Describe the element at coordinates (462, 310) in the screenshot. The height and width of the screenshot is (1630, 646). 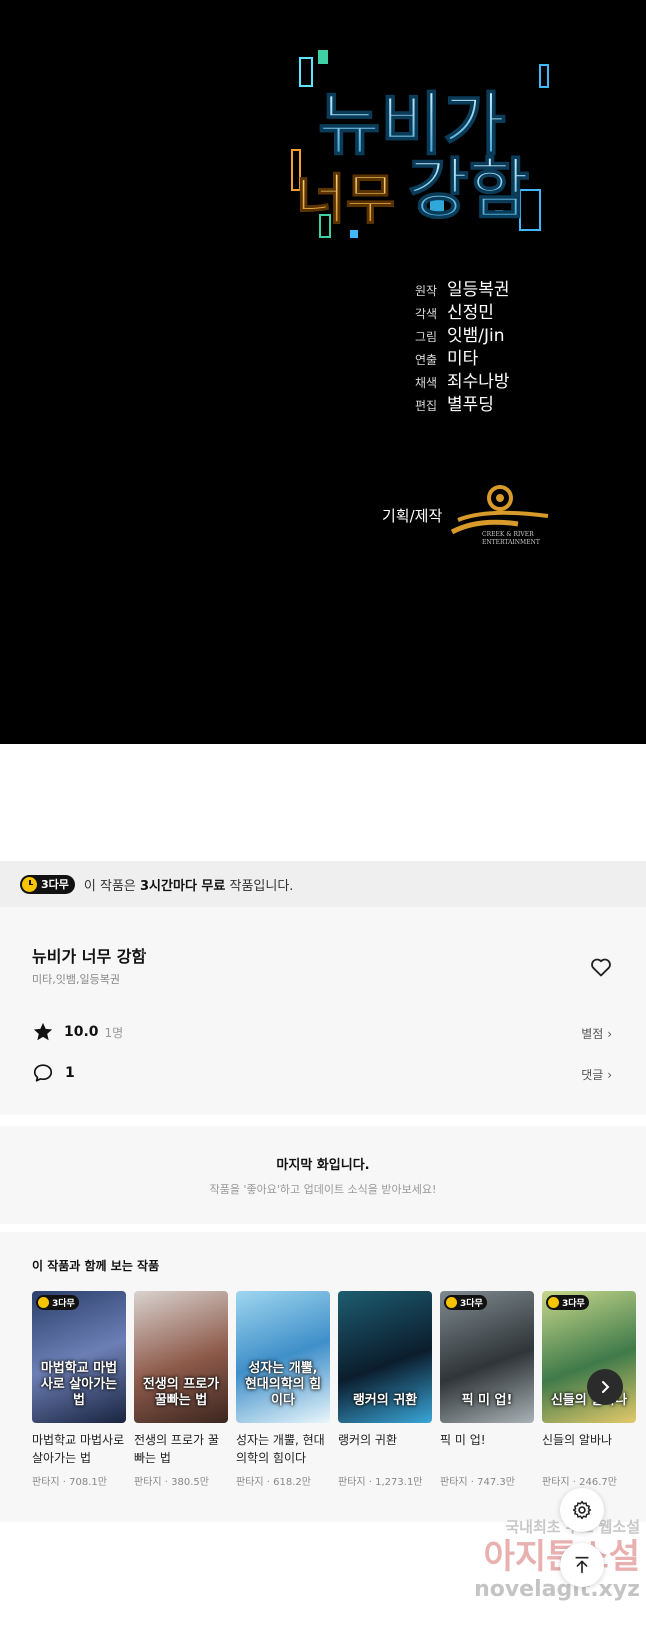
I see `credit-row: 각색 신정민` at that location.